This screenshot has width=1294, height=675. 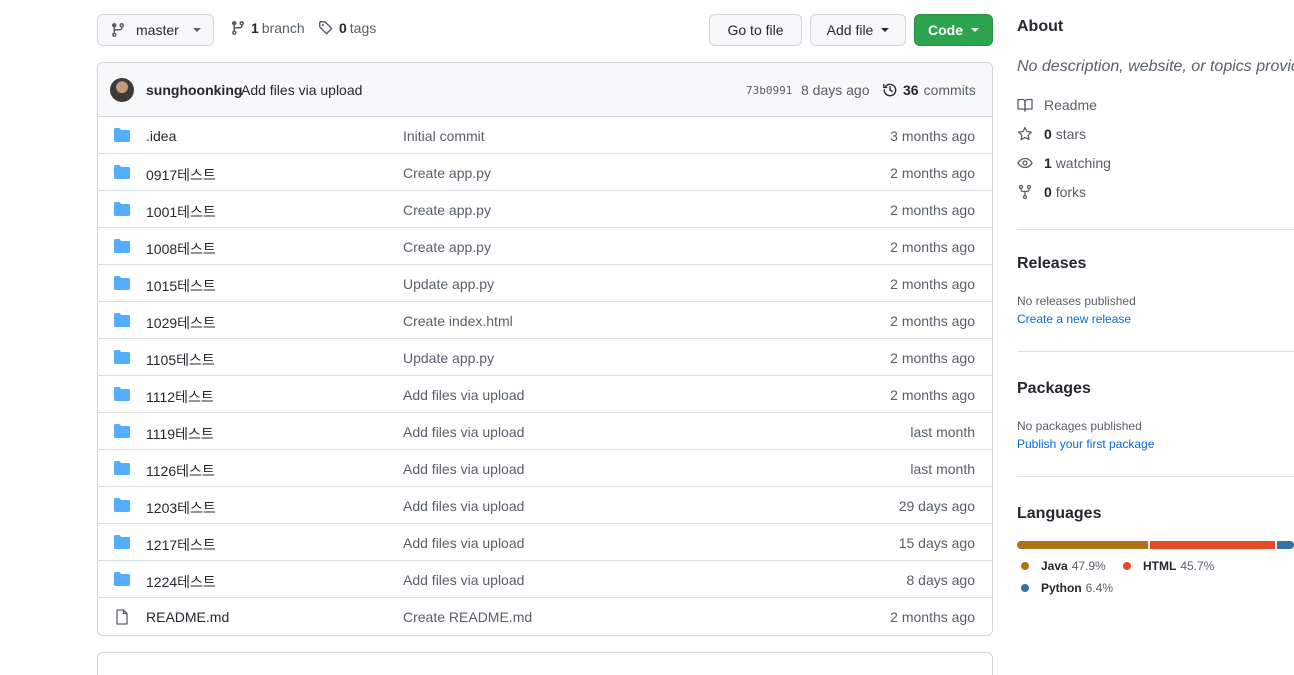 I want to click on file-commit-message-link: Create index.html, so click(x=458, y=321).